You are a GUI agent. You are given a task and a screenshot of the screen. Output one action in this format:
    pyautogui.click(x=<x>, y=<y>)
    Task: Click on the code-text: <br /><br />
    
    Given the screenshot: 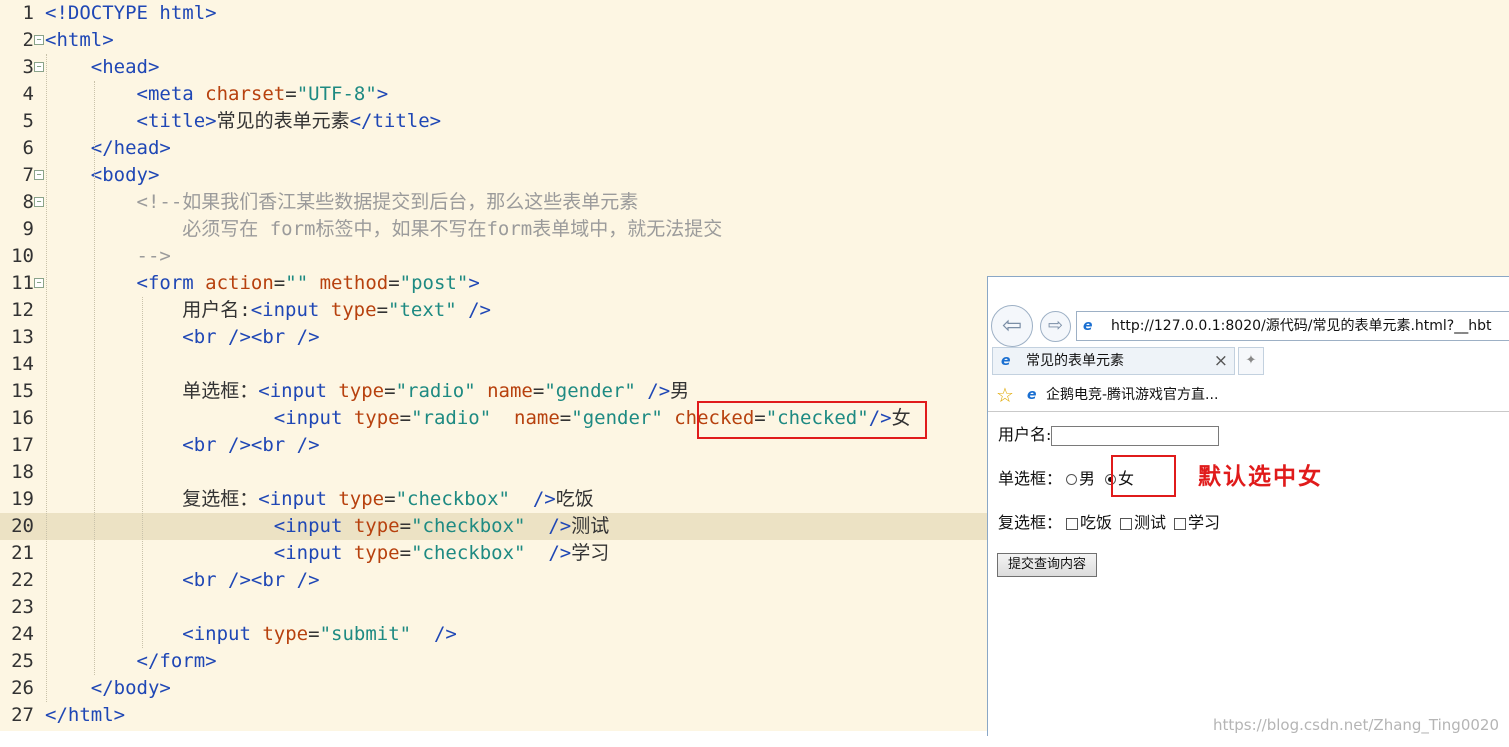 What is the action you would take?
    pyautogui.click(x=182, y=337)
    